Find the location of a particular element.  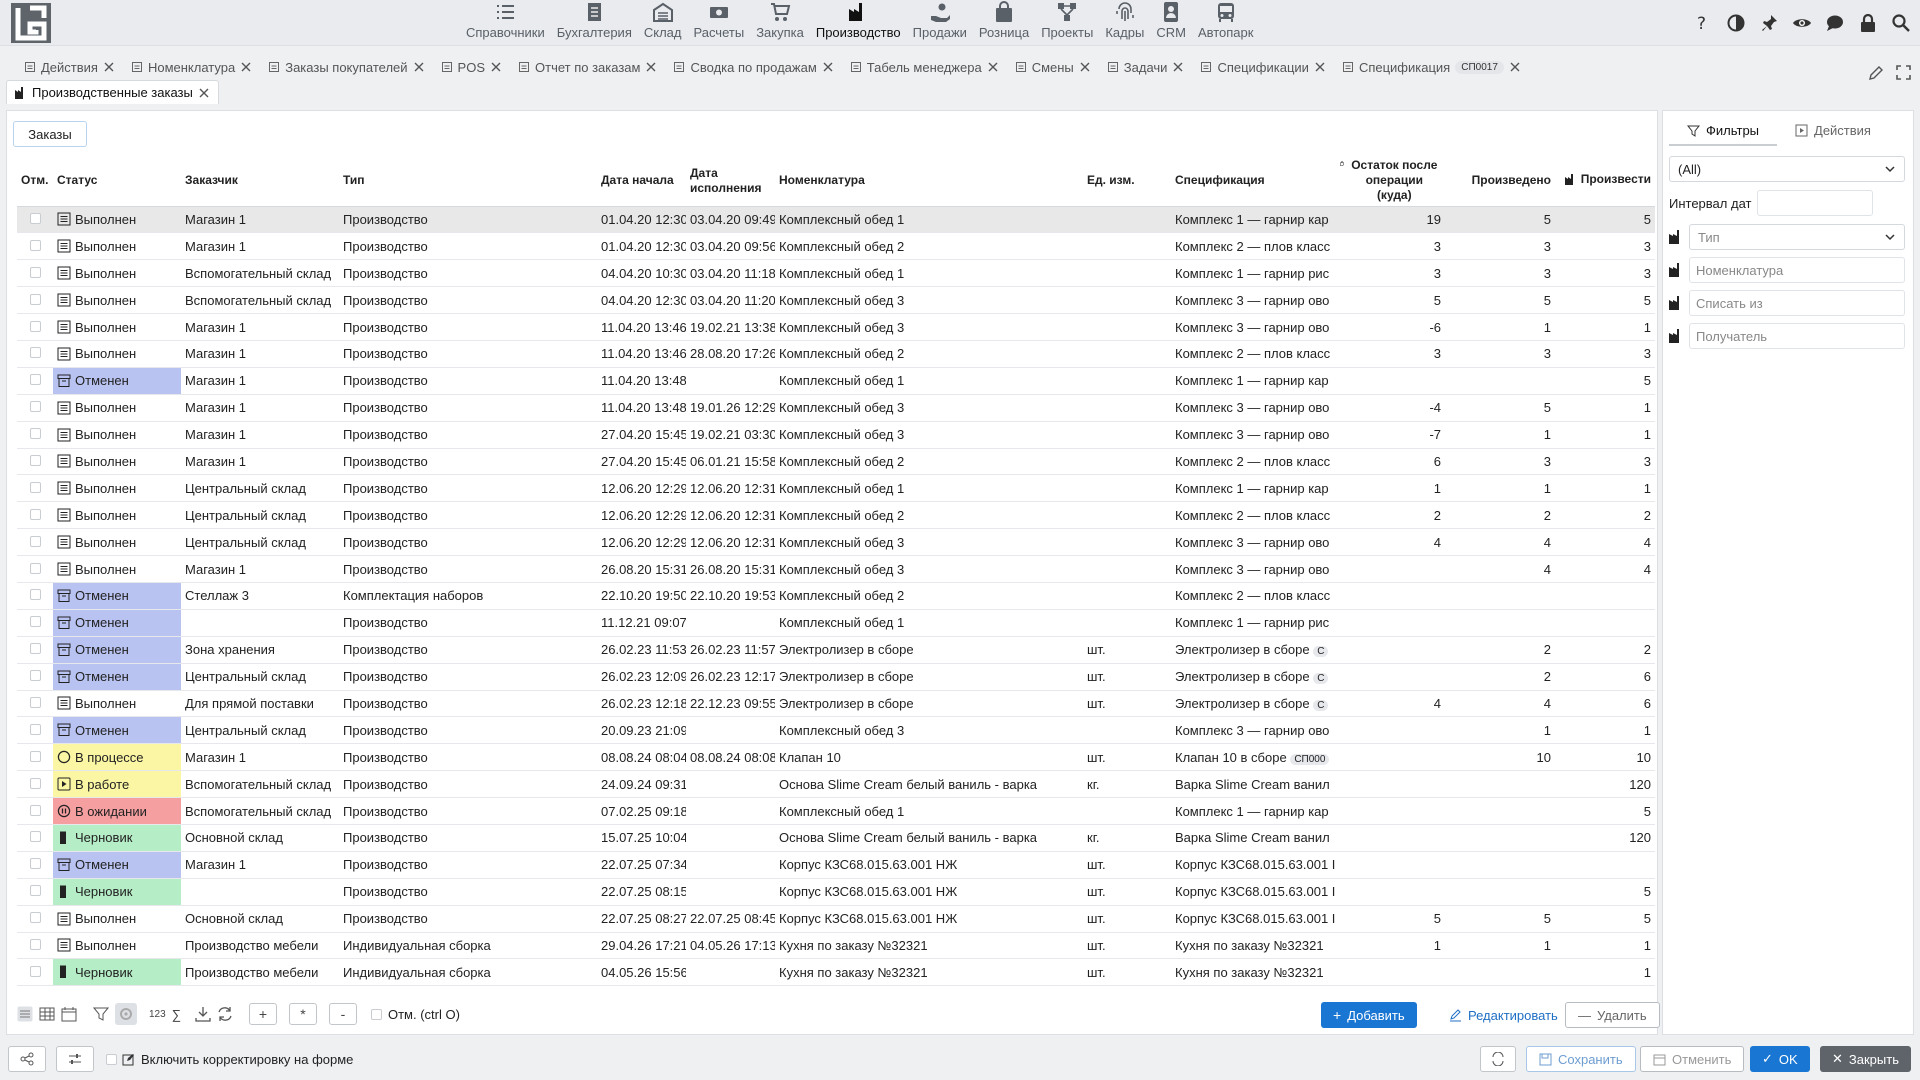

eye-icon is located at coordinates (1801, 23).